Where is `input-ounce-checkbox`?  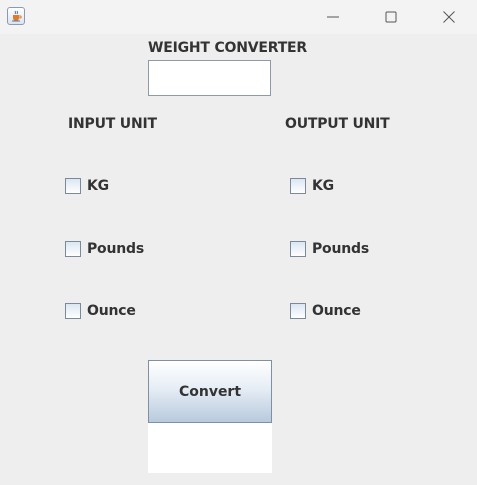
input-ounce-checkbox is located at coordinates (73, 311).